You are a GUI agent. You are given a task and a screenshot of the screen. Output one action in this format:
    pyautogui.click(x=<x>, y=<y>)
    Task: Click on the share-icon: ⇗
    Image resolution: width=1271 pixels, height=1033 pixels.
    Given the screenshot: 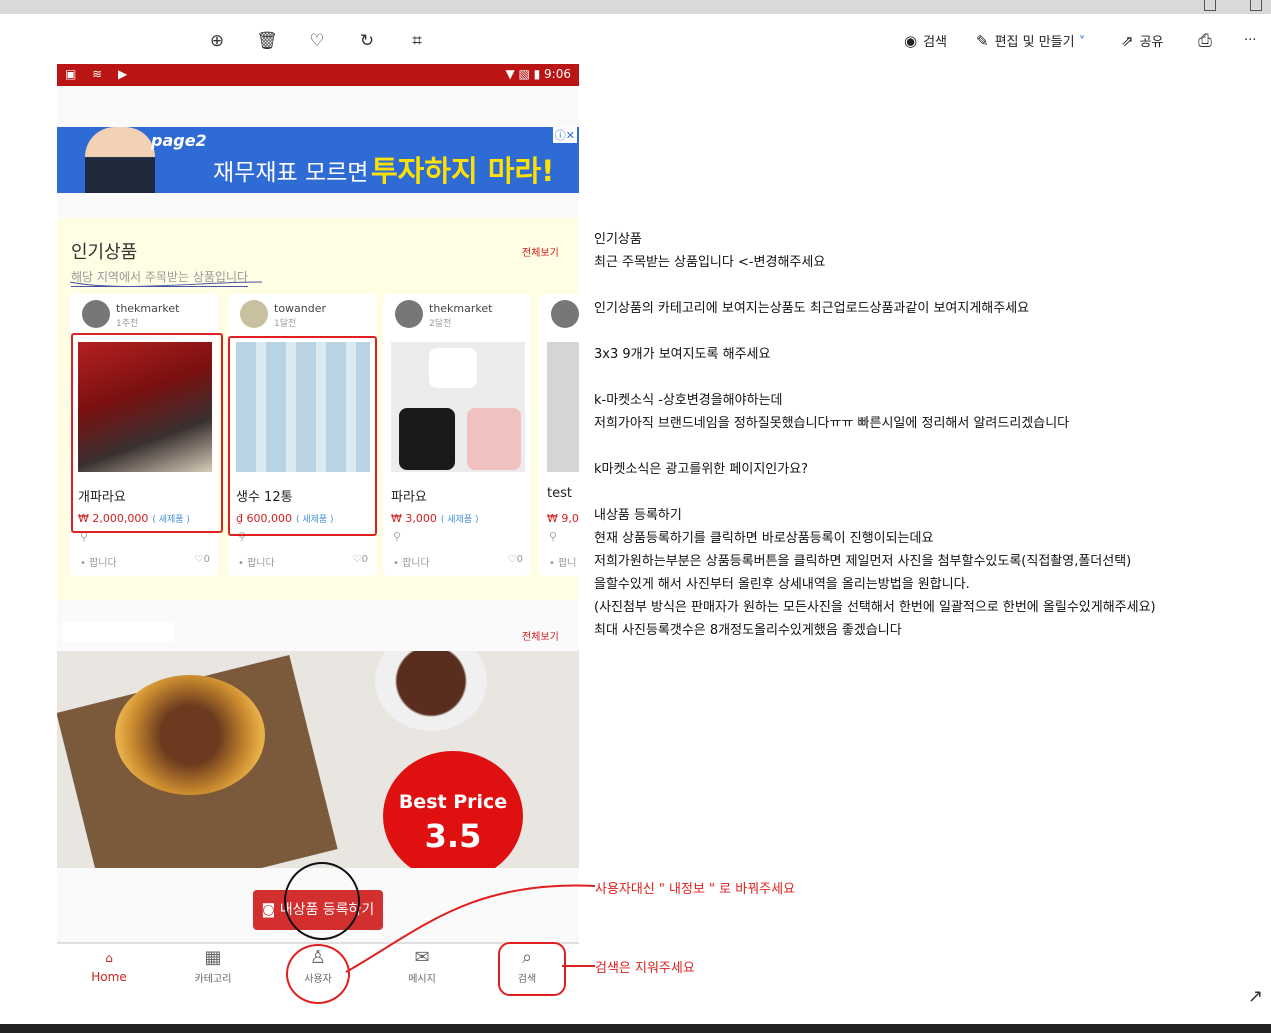 What is the action you would take?
    pyautogui.click(x=1127, y=41)
    